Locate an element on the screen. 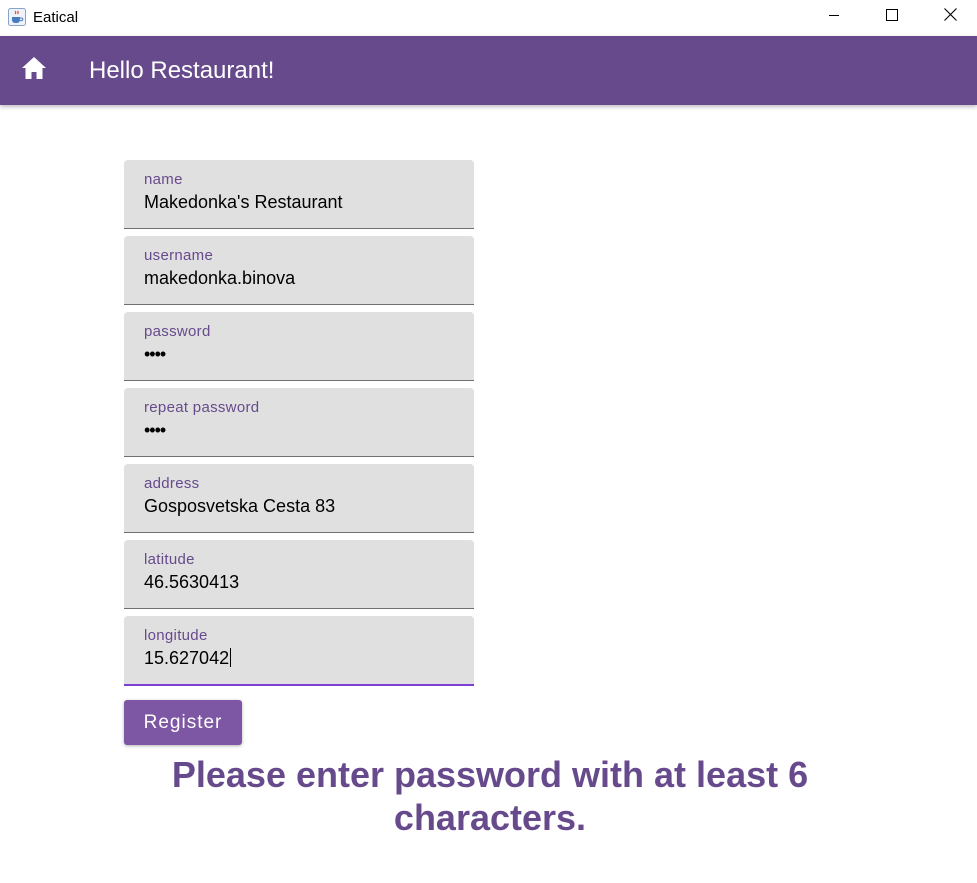  home-button is located at coordinates (34, 70).